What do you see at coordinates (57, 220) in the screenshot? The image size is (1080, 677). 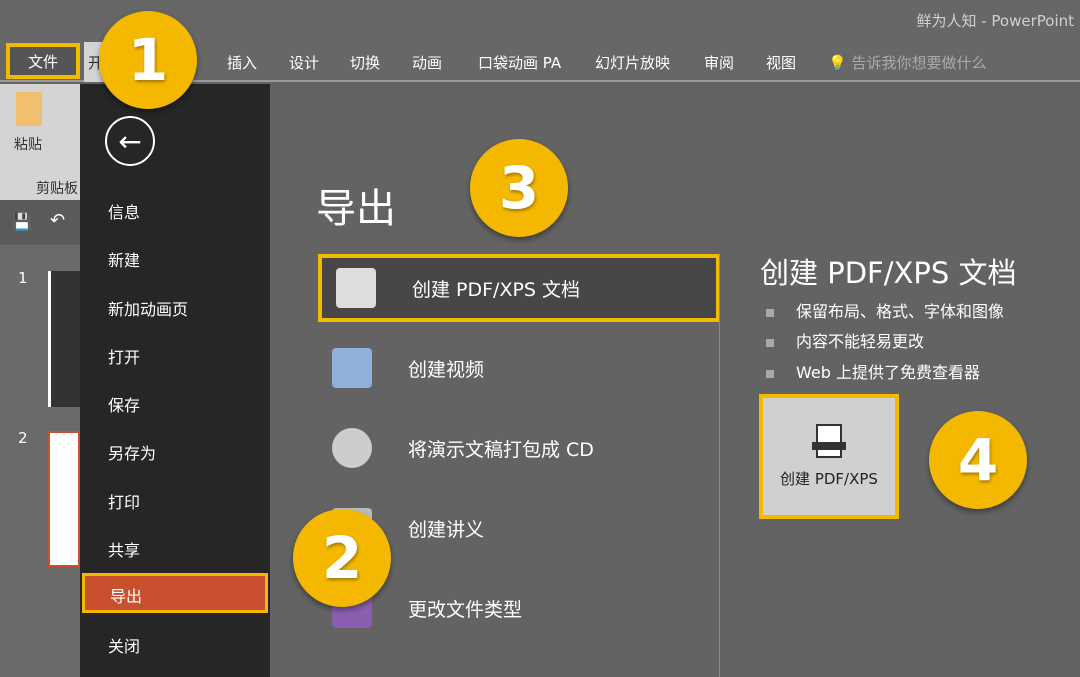 I see `undo-icon: ↶` at bounding box center [57, 220].